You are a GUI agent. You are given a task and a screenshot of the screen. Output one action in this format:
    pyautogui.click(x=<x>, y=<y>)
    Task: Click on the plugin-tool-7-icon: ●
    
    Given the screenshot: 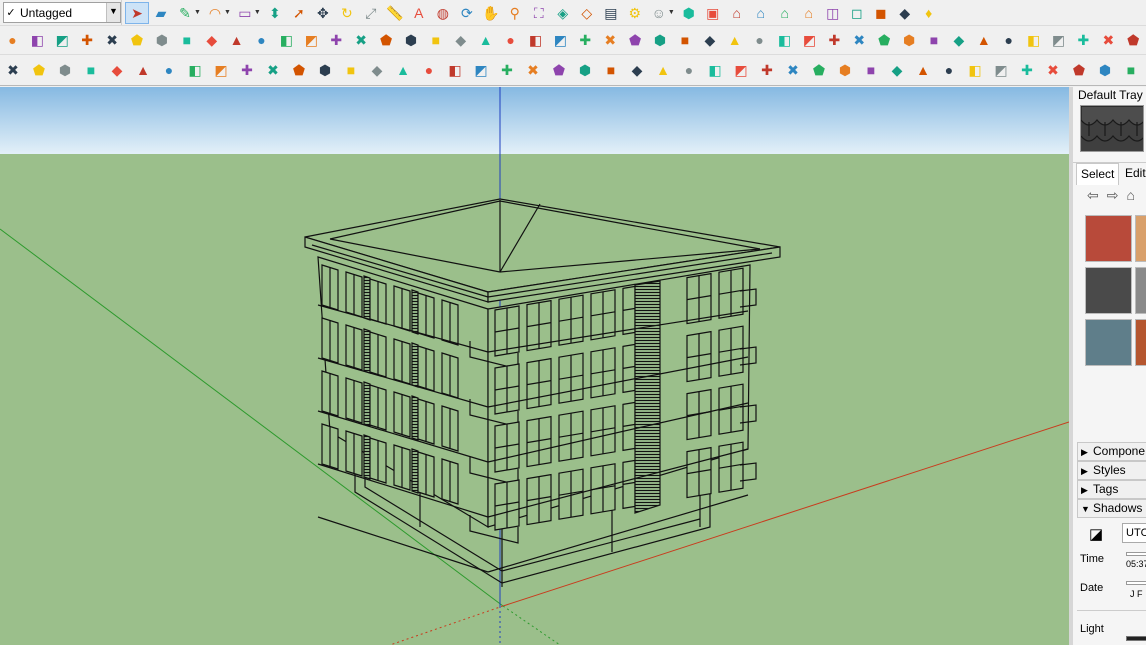 What is the action you would take?
    pyautogui.click(x=169, y=70)
    